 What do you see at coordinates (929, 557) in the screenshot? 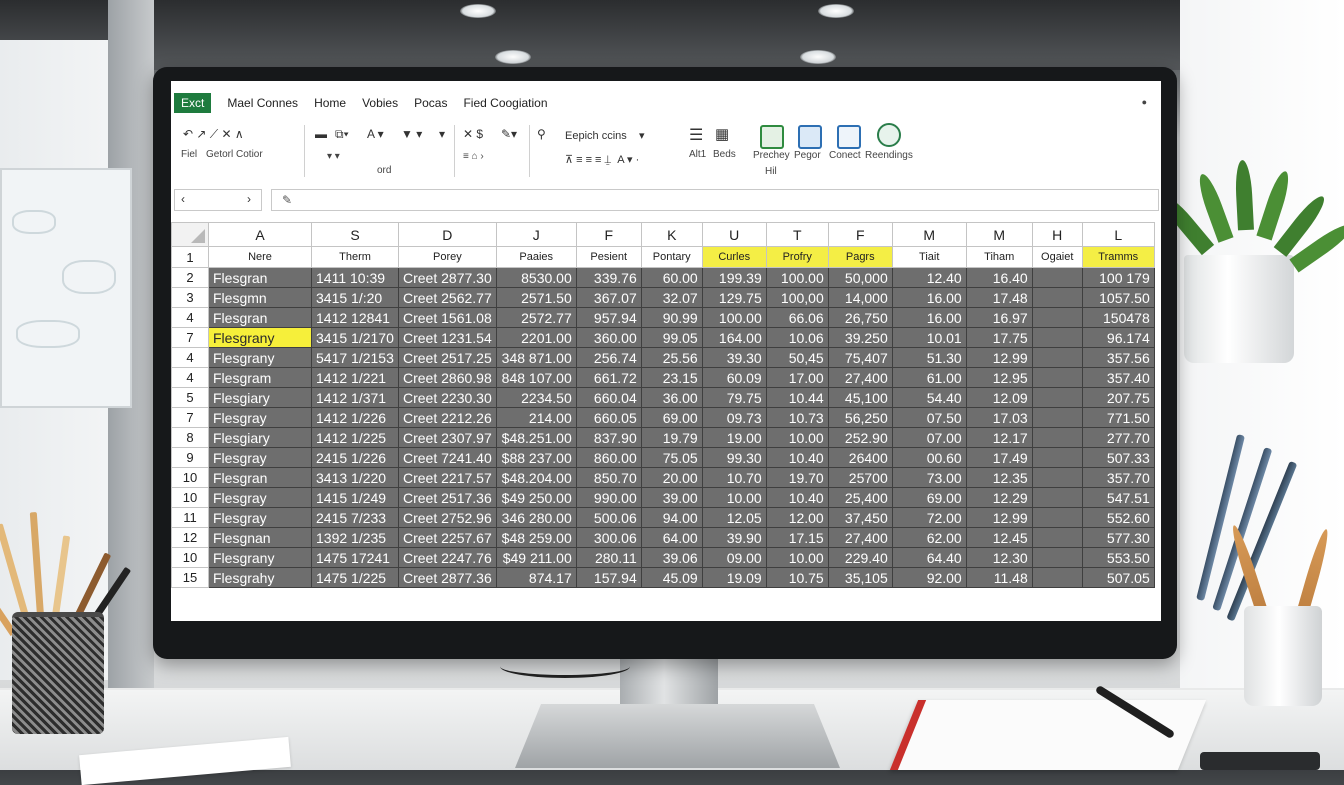
I see `table-cell: 64.40` at bounding box center [929, 557].